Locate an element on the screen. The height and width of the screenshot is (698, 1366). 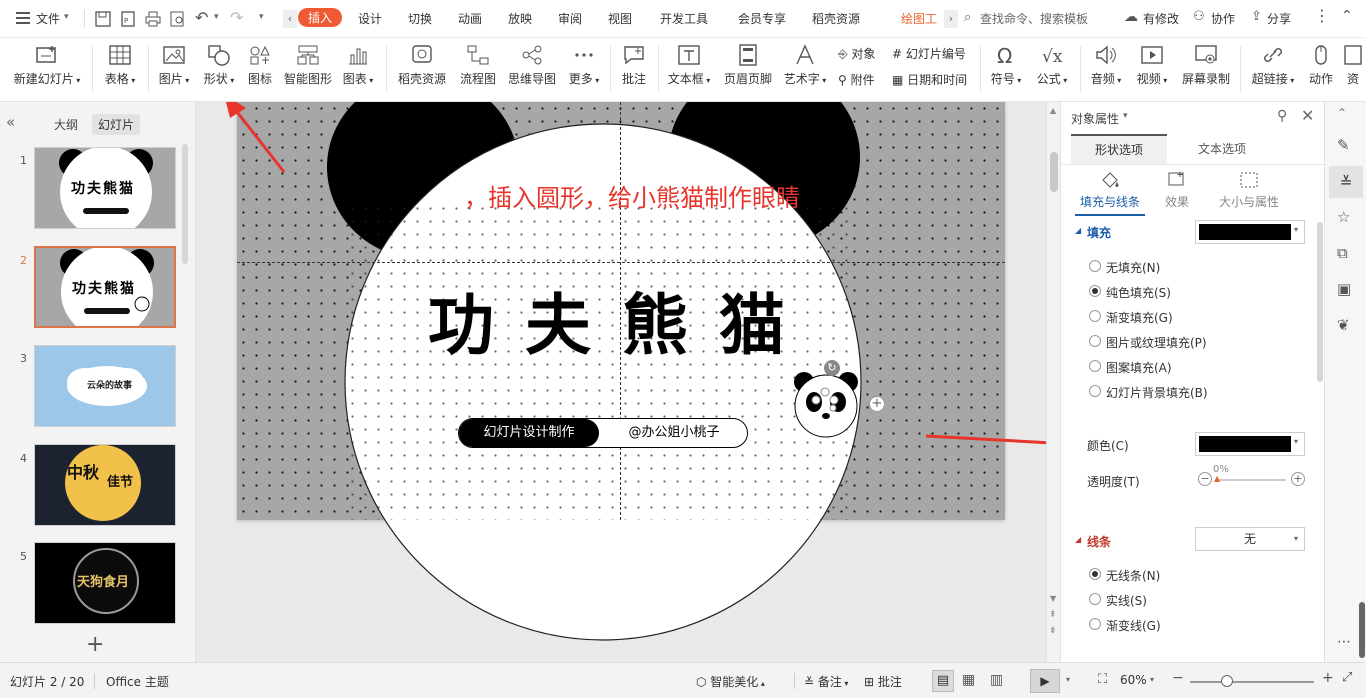
file-menu: 文件 is located at coordinates (48, 18).